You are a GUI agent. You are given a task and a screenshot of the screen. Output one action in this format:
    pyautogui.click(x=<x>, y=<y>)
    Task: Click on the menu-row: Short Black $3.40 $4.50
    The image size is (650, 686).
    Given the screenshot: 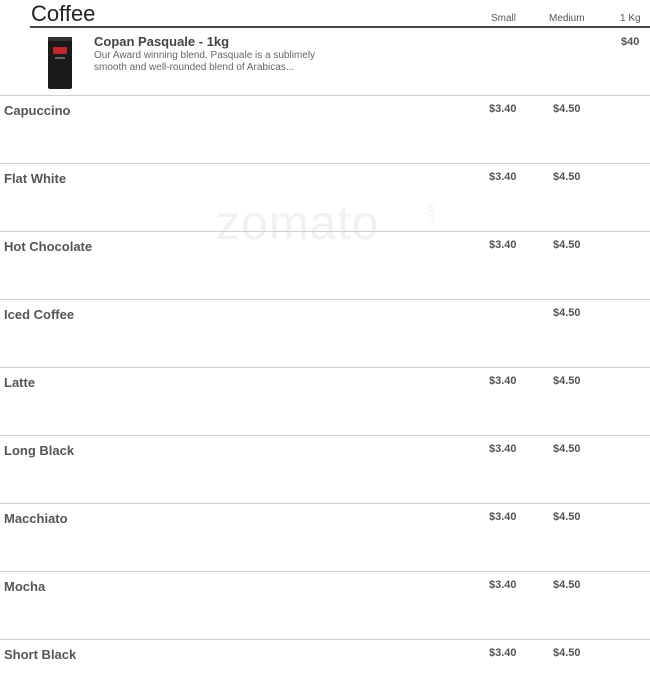 What is the action you would take?
    pyautogui.click(x=325, y=662)
    